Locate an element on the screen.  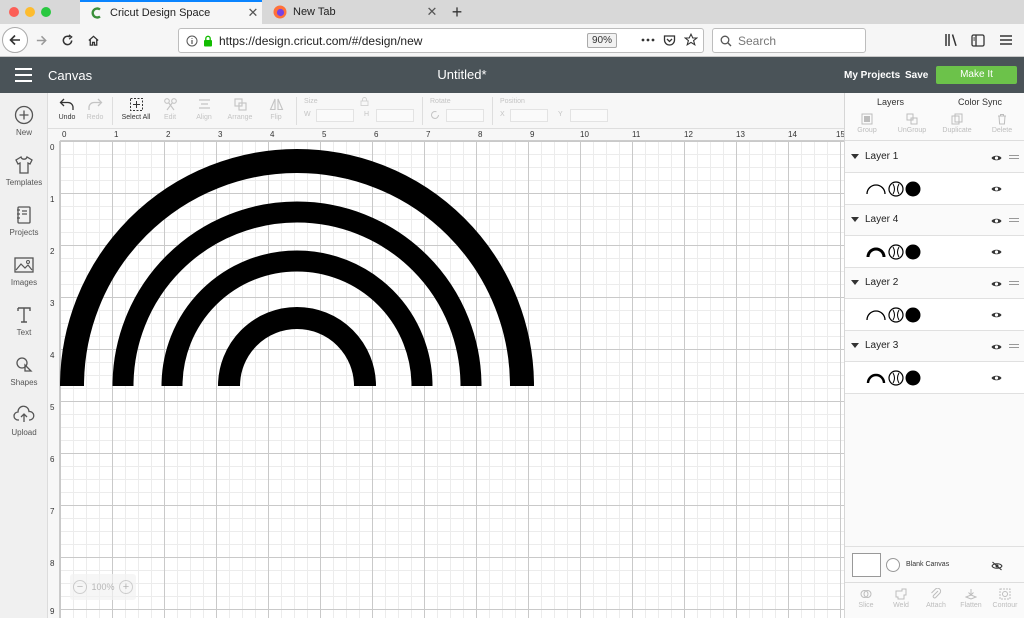
window-minimize-button is located at coordinates (30, 12).